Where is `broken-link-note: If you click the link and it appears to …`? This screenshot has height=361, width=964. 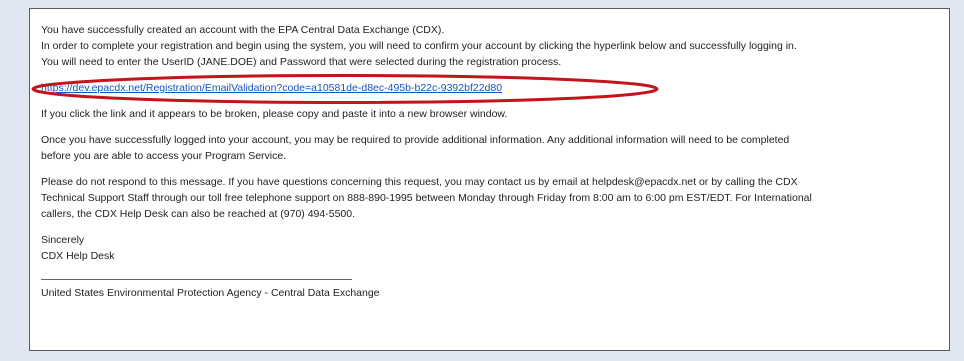 broken-link-note: If you click the link and it appears to … is located at coordinates (274, 114).